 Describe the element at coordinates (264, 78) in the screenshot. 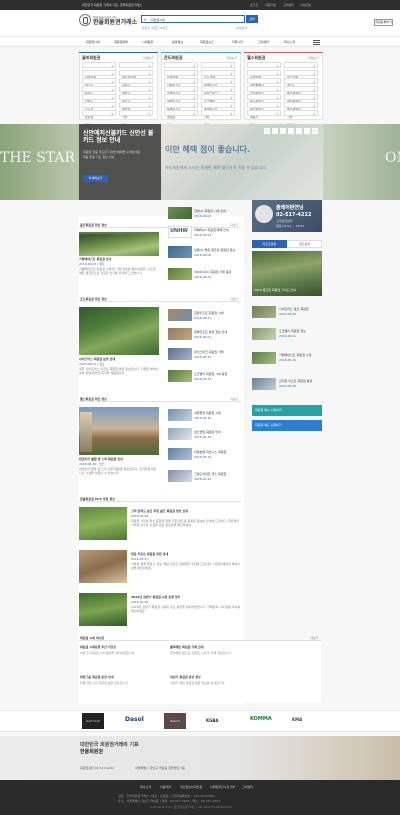

I see `panel-2-select-1-0: 서울특별시▾` at that location.